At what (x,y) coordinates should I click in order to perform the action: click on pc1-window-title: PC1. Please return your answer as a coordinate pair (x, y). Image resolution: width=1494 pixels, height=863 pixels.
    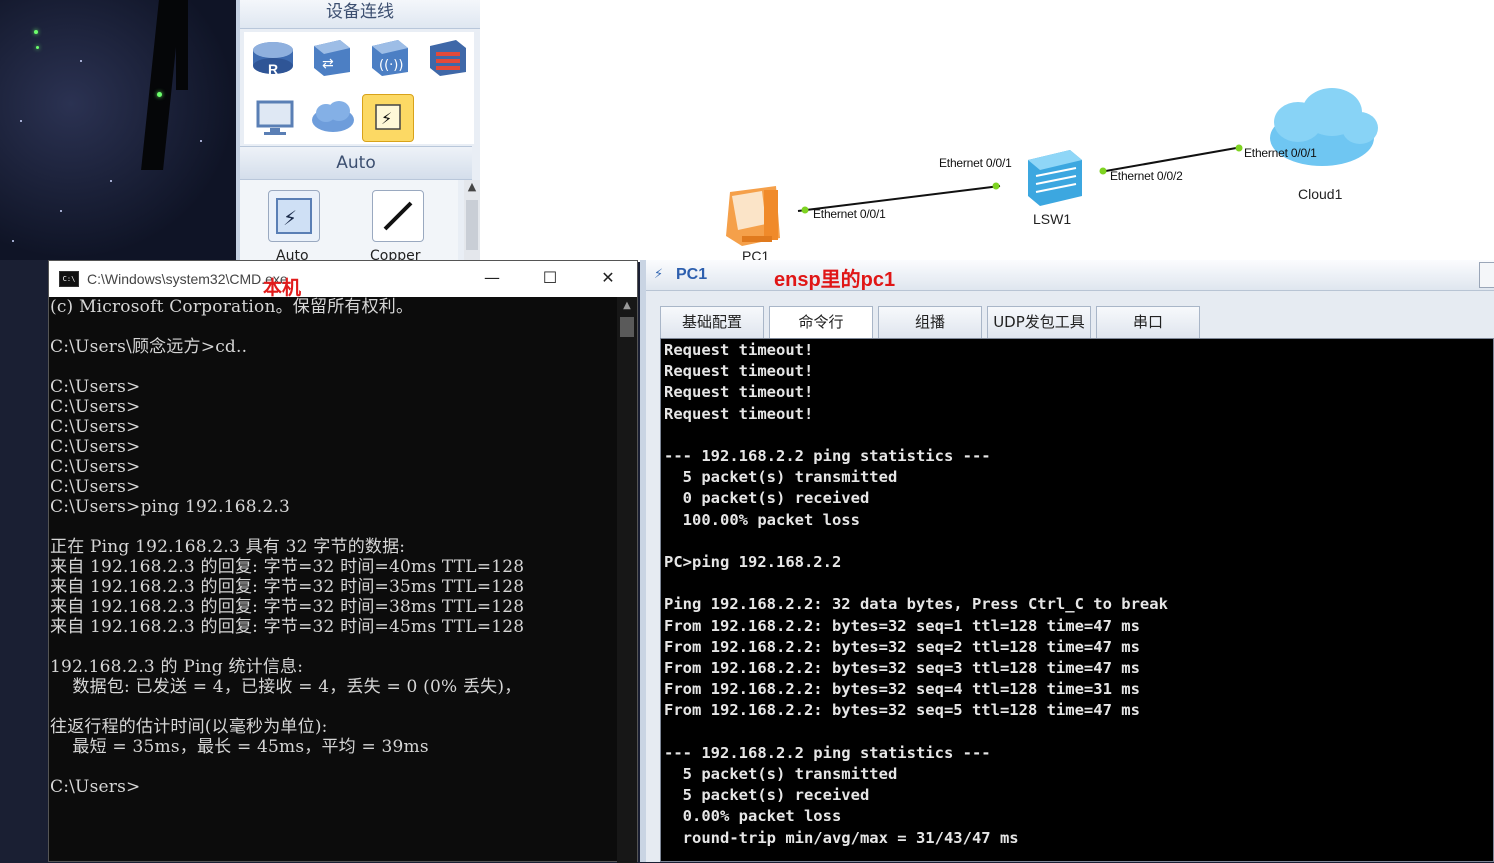
    Looking at the image, I should click on (692, 274).